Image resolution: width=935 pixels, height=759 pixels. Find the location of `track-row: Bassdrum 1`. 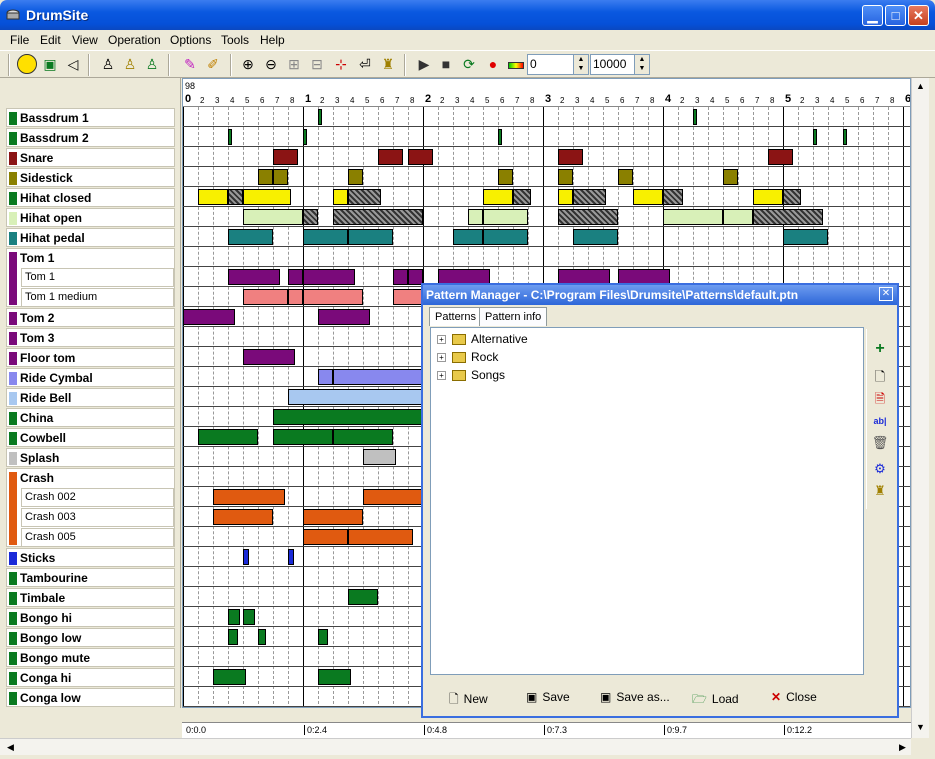

track-row: Bassdrum 1 is located at coordinates (90, 117).